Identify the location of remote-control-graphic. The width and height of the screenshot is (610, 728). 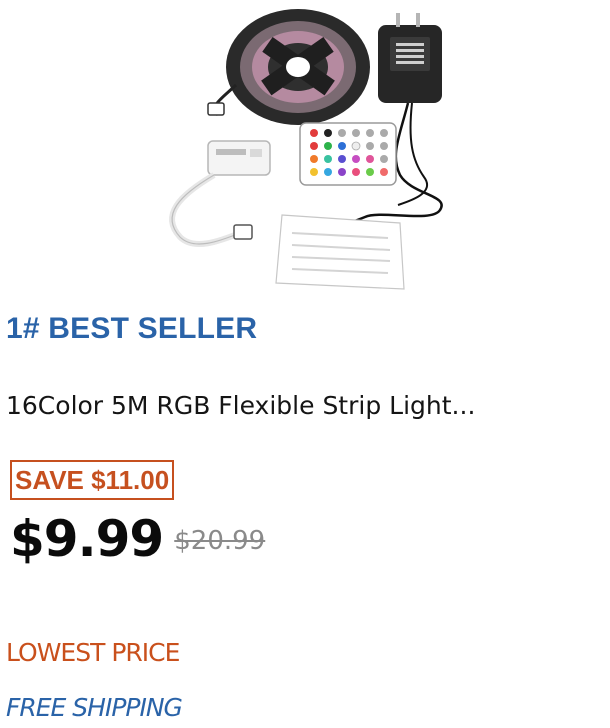
(348, 154).